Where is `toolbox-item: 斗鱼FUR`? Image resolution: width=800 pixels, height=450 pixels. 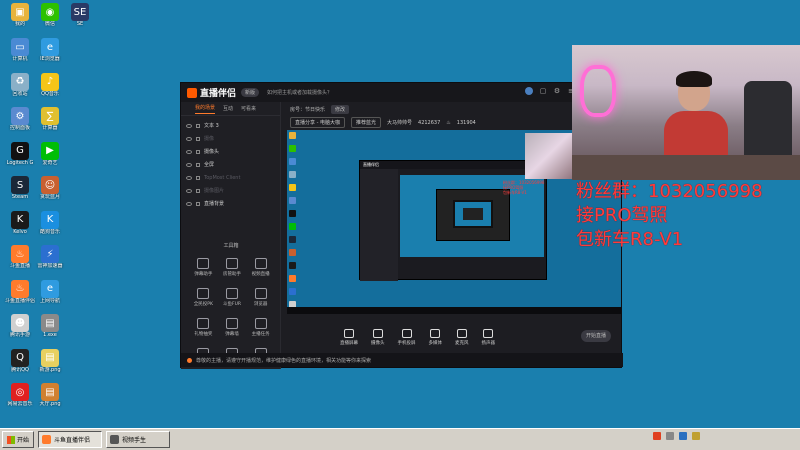 toolbox-item: 斗鱼FUR is located at coordinates (232, 297).